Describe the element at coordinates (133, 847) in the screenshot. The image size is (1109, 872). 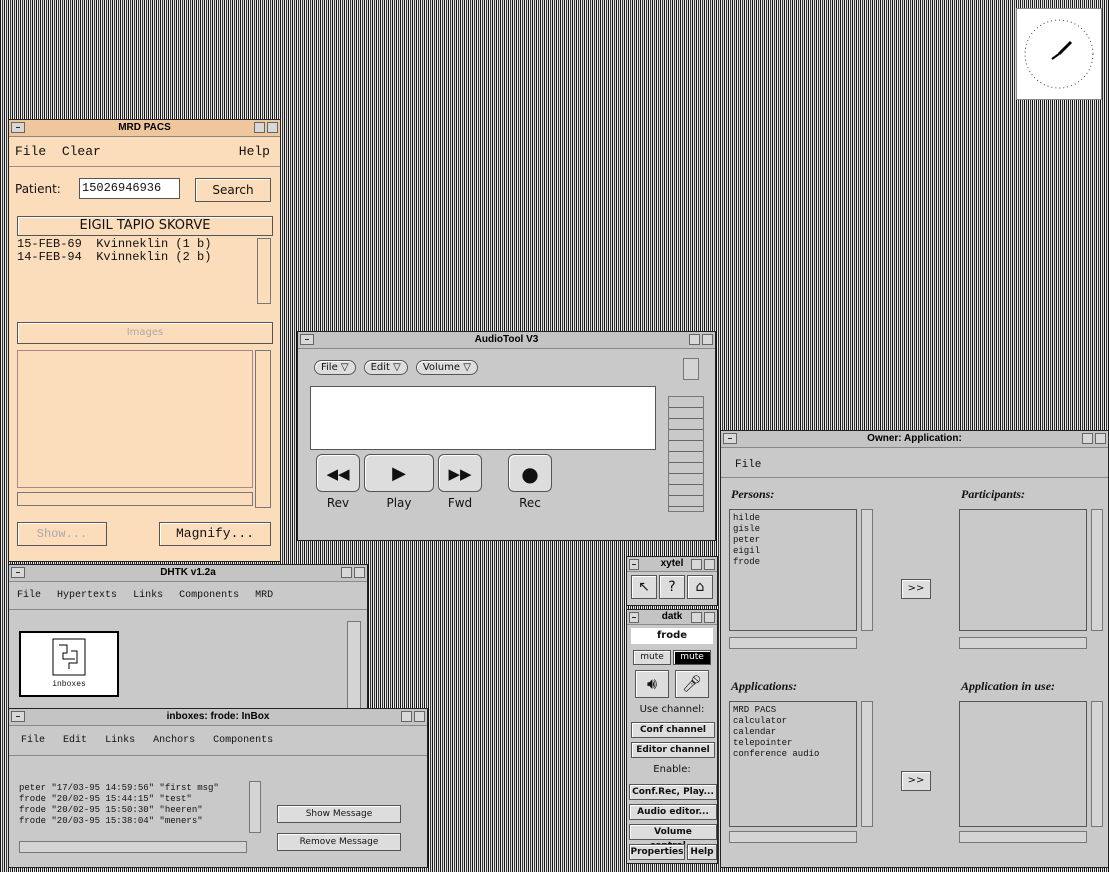
I see `messages-hscrollbar` at that location.